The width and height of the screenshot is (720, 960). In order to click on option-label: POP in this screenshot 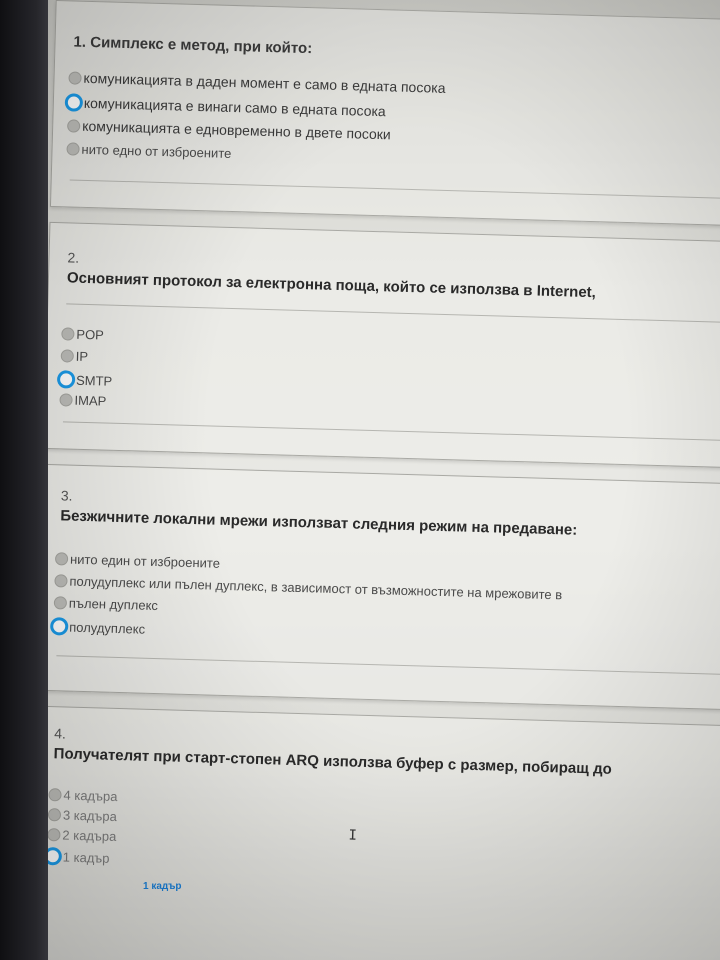, I will do `click(90, 334)`.